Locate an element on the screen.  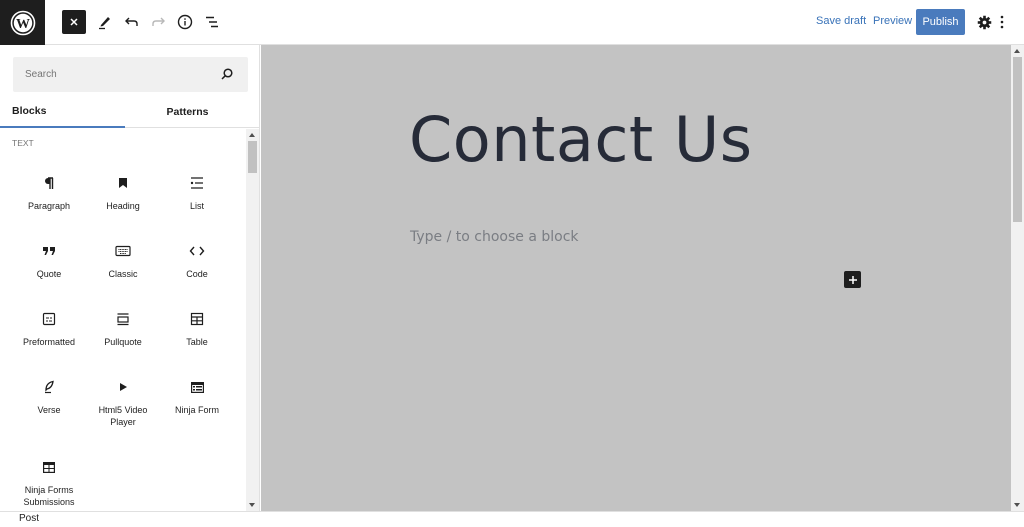
block-code: Code is located at coordinates (197, 260).